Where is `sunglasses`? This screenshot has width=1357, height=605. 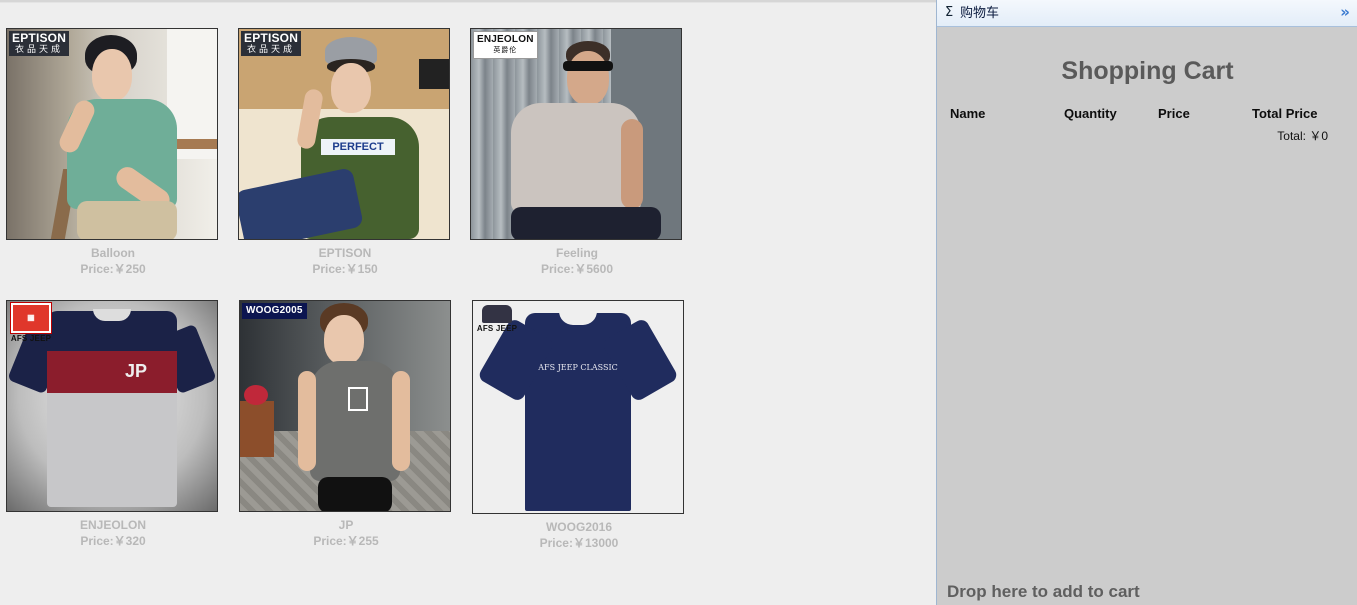 sunglasses is located at coordinates (588, 66).